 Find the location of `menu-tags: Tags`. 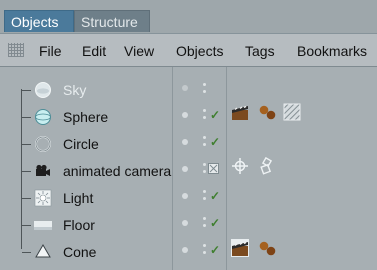

menu-tags: Tags is located at coordinates (260, 51).